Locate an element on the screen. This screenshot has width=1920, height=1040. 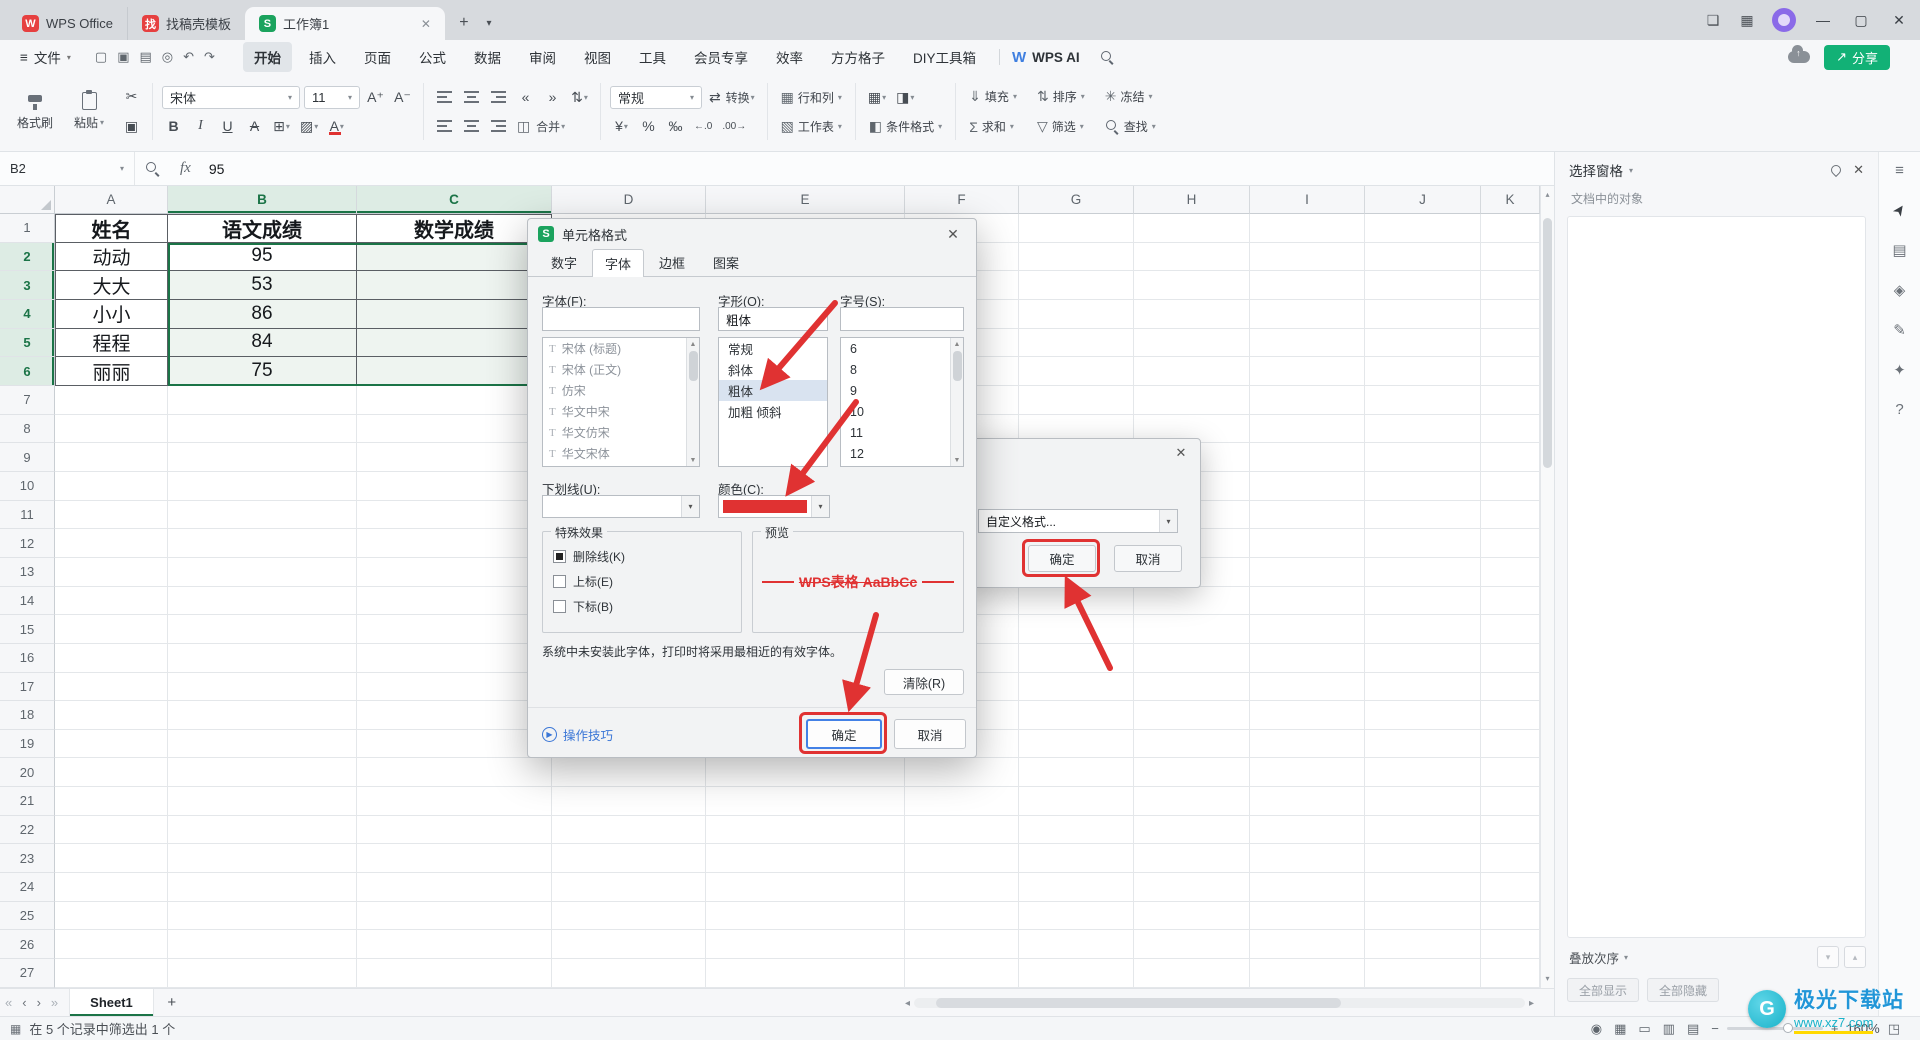
cell-K16 is located at coordinates (1510, 658).